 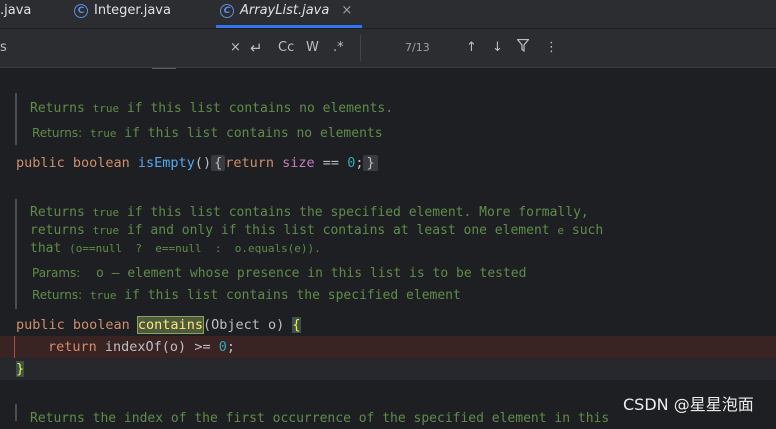 What do you see at coordinates (471, 48) in the screenshot?
I see `previous-match-icon: ↑` at bounding box center [471, 48].